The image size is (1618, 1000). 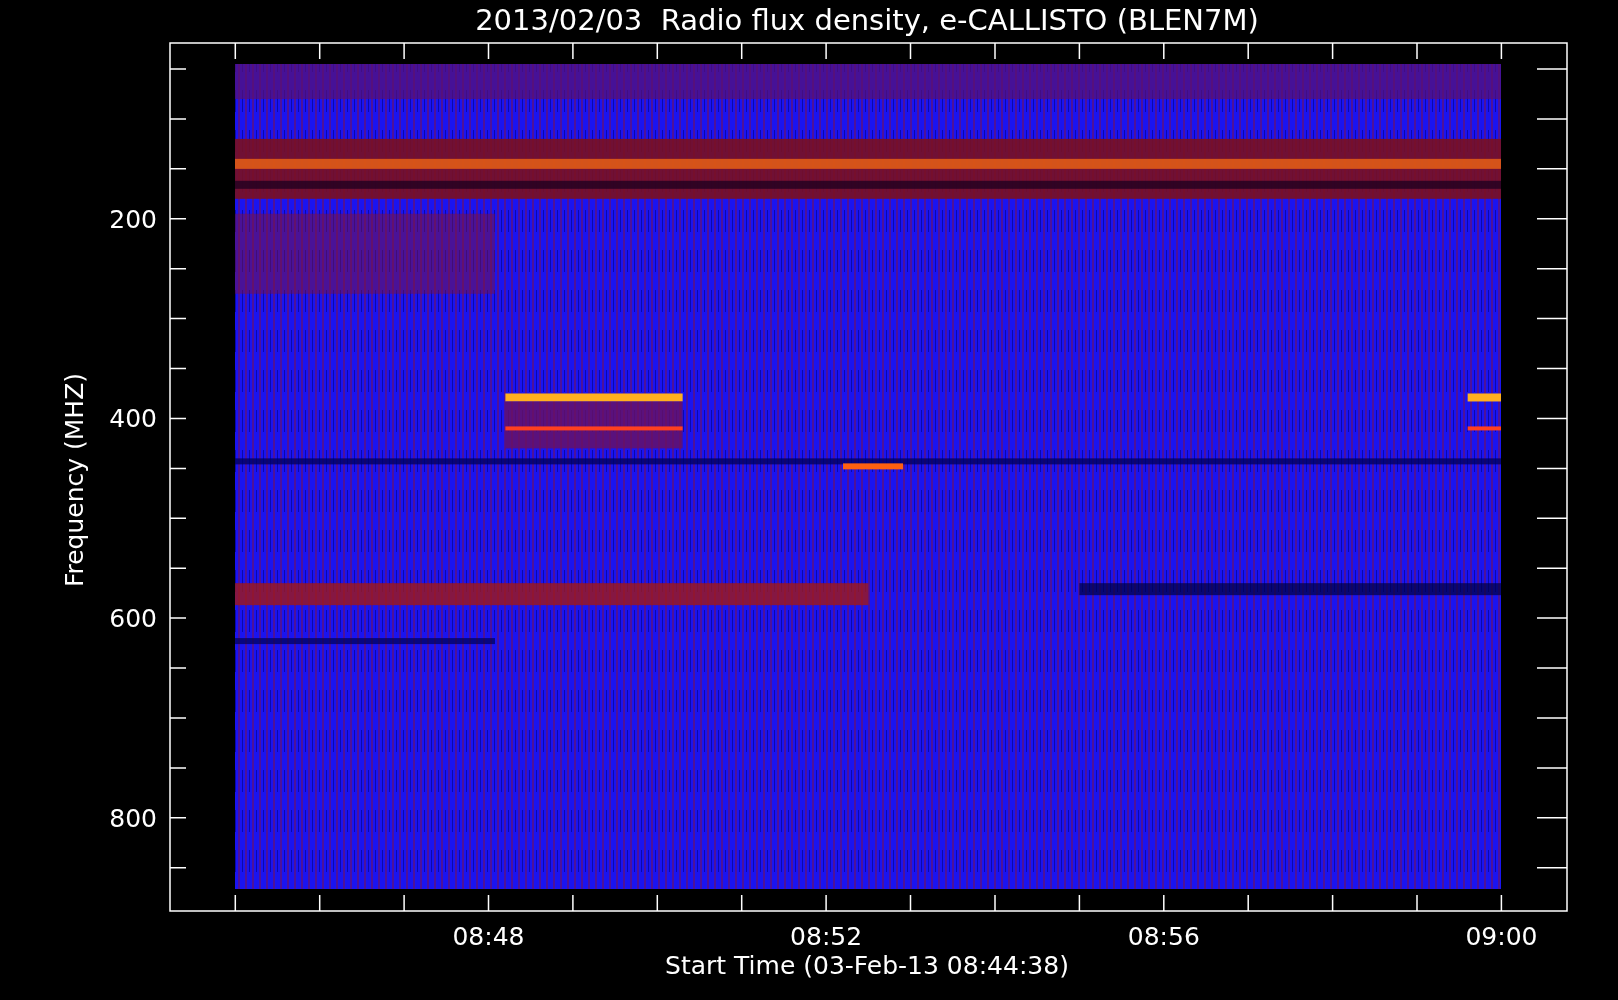 I want to click on axis-label: Frequency (MHZ), so click(x=74, y=480).